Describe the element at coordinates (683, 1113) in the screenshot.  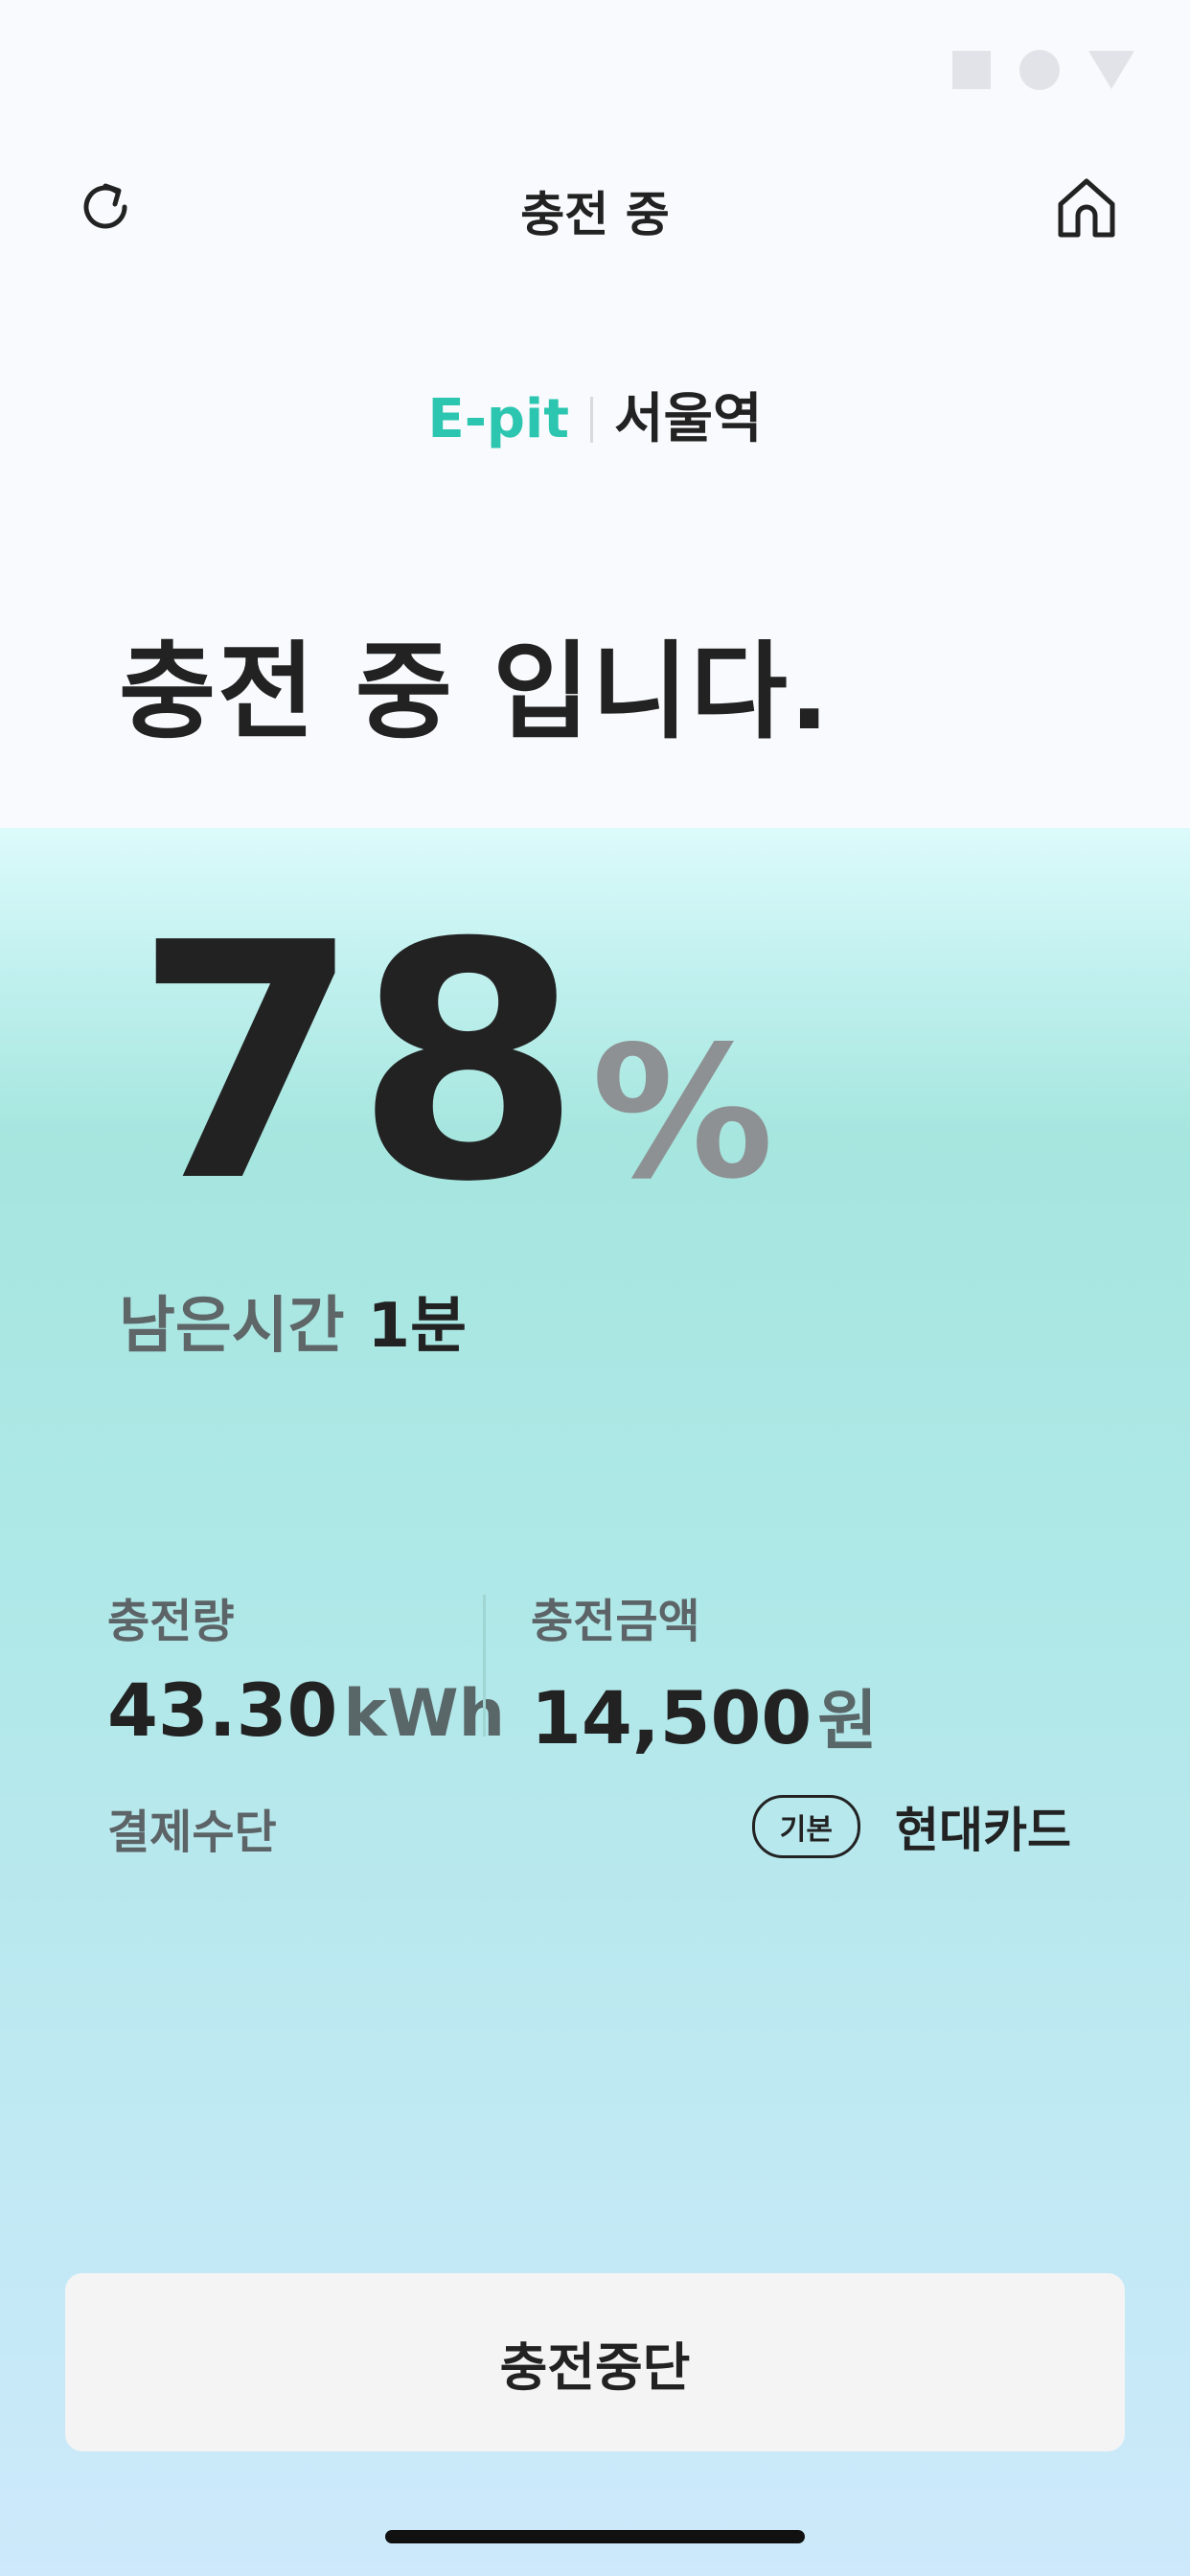
I see `percent-unit: %` at that location.